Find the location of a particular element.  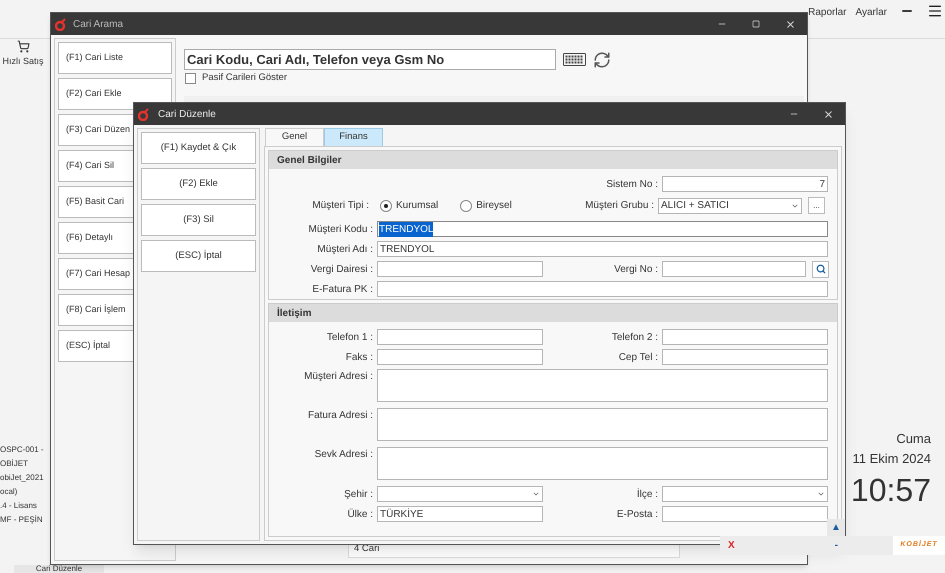

field-label: Telefon 1 : is located at coordinates (350, 337).